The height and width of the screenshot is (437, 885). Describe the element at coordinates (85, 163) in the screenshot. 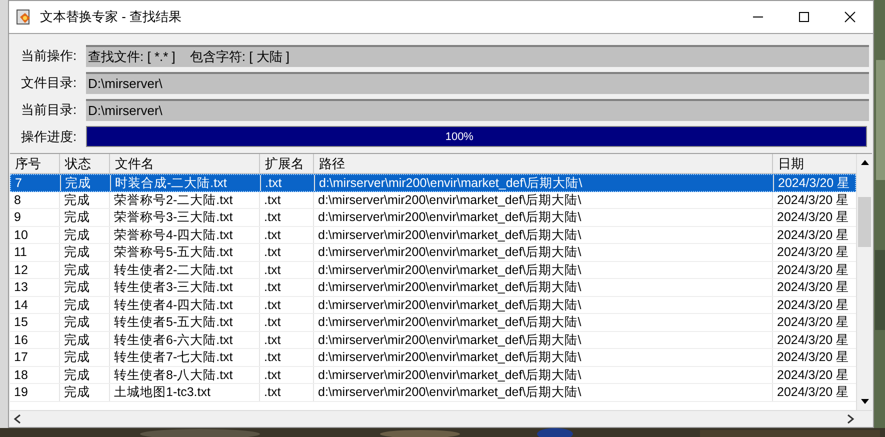

I see `column-header: 状态` at that location.